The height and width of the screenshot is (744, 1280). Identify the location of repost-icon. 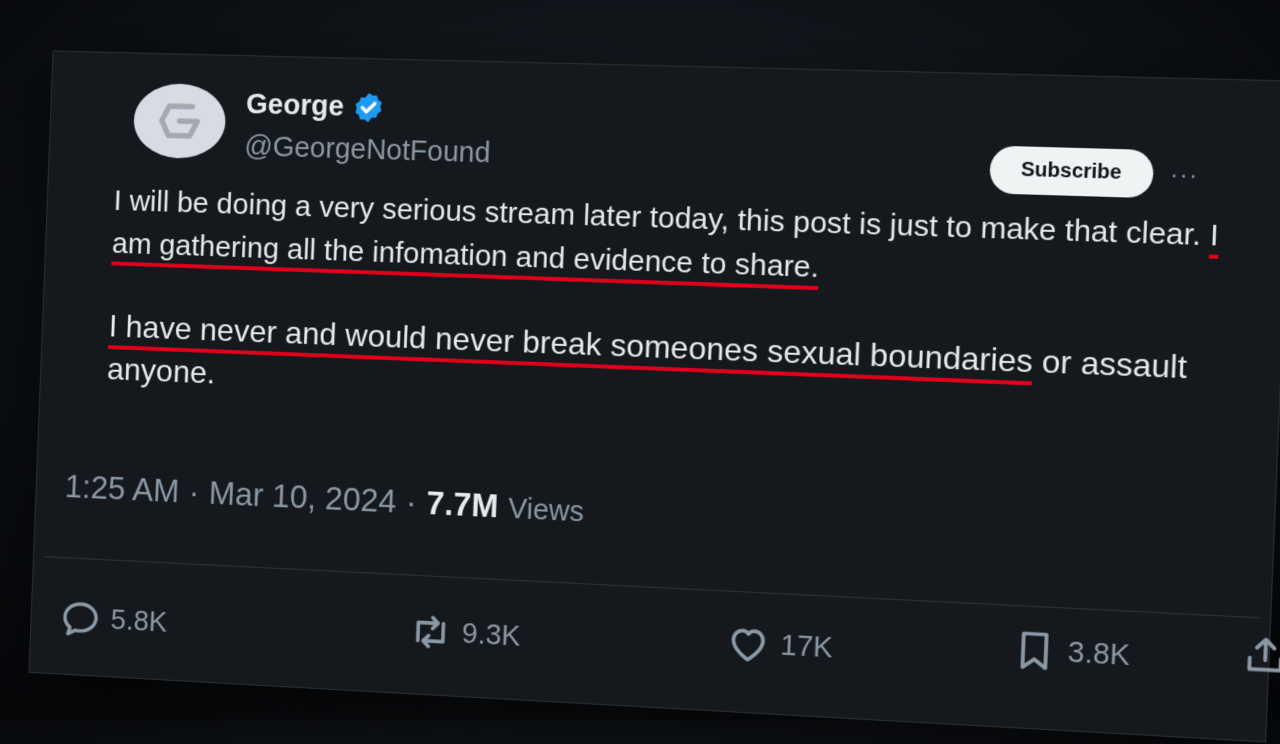
(430, 632).